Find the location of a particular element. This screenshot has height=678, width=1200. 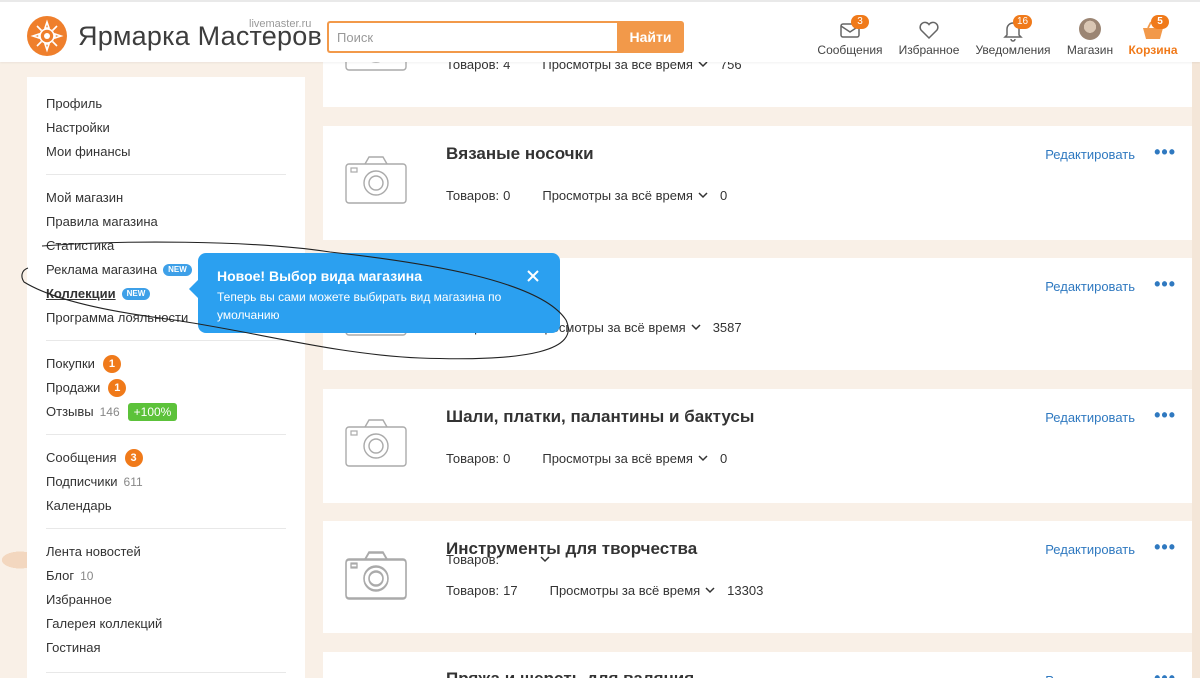

header-messages: 3 Сообщения is located at coordinates (850, 36).